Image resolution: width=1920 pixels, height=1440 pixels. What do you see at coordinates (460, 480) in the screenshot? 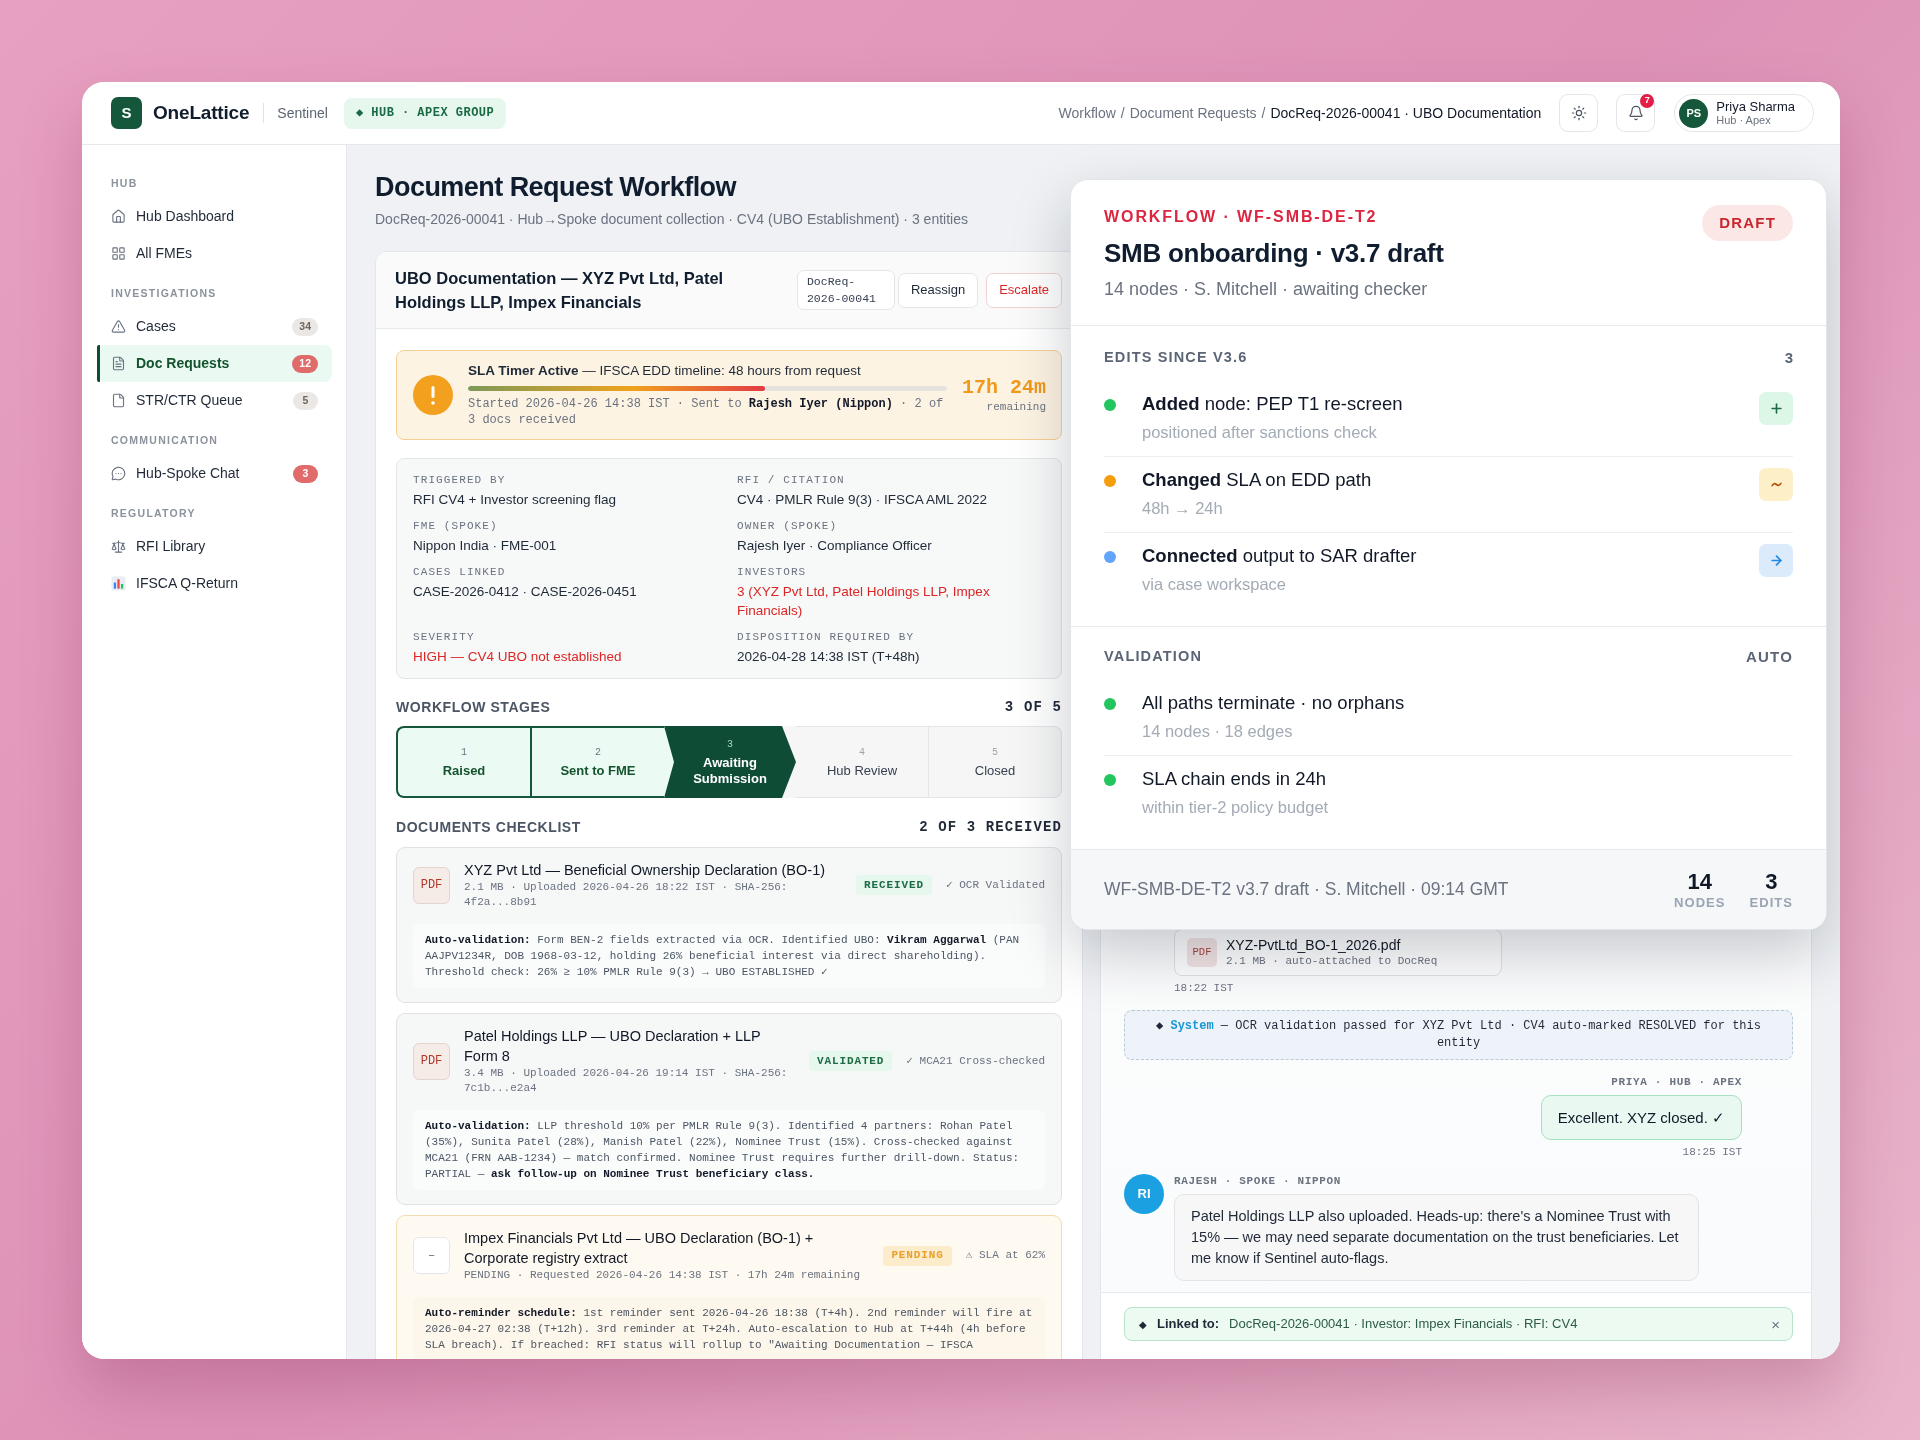
I see `field-label: TRIGGERED BY` at bounding box center [460, 480].